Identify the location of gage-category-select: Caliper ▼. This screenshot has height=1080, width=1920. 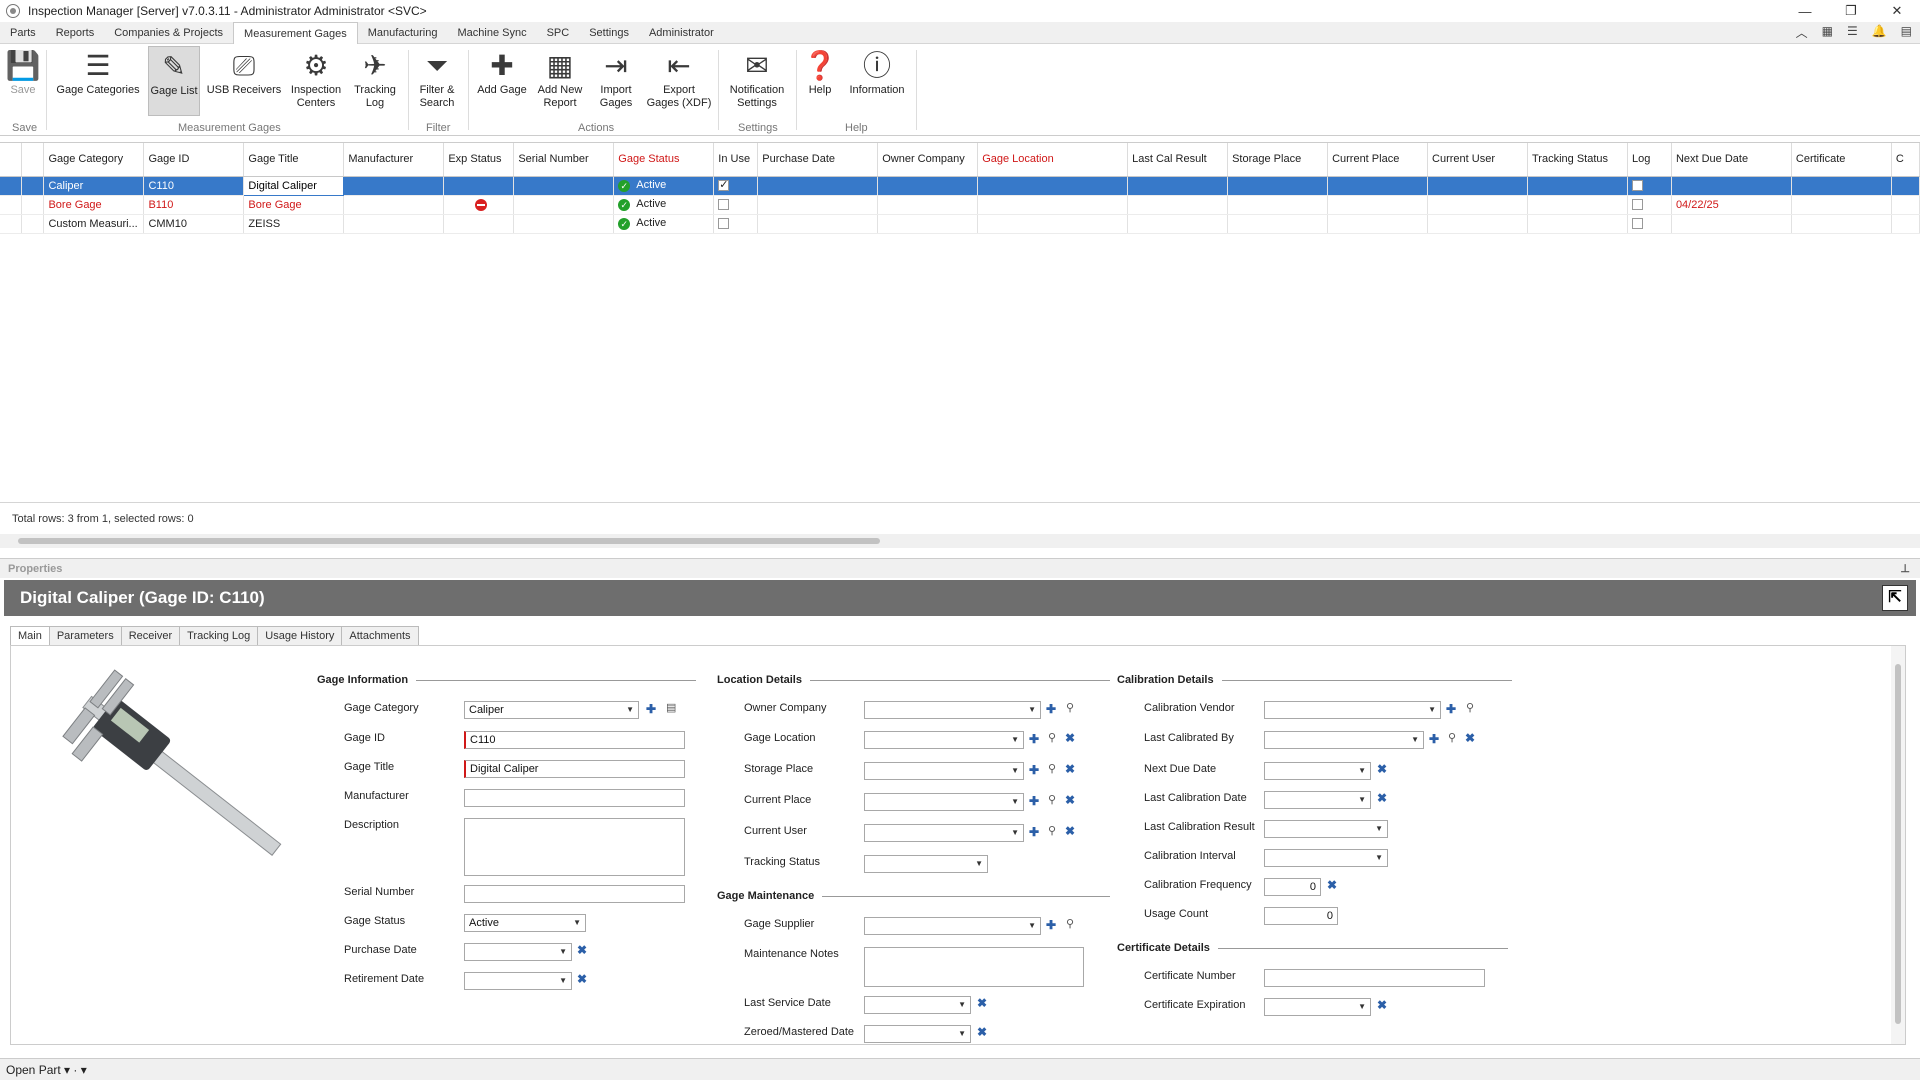
(551, 710).